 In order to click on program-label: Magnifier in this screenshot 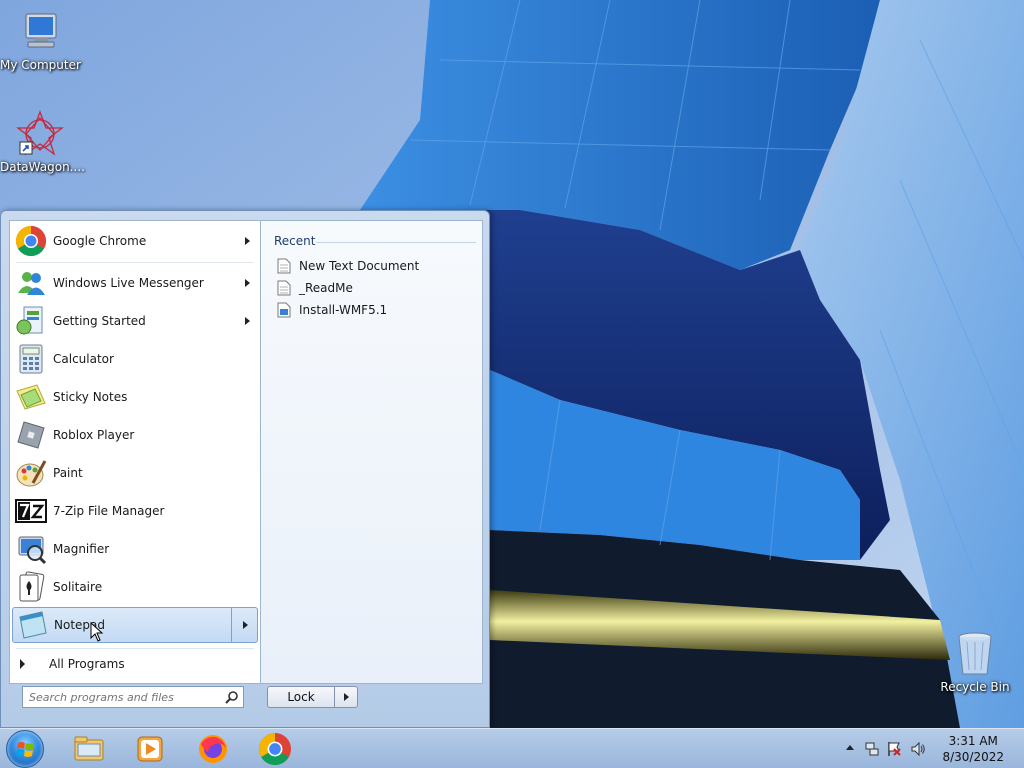, I will do `click(81, 549)`.